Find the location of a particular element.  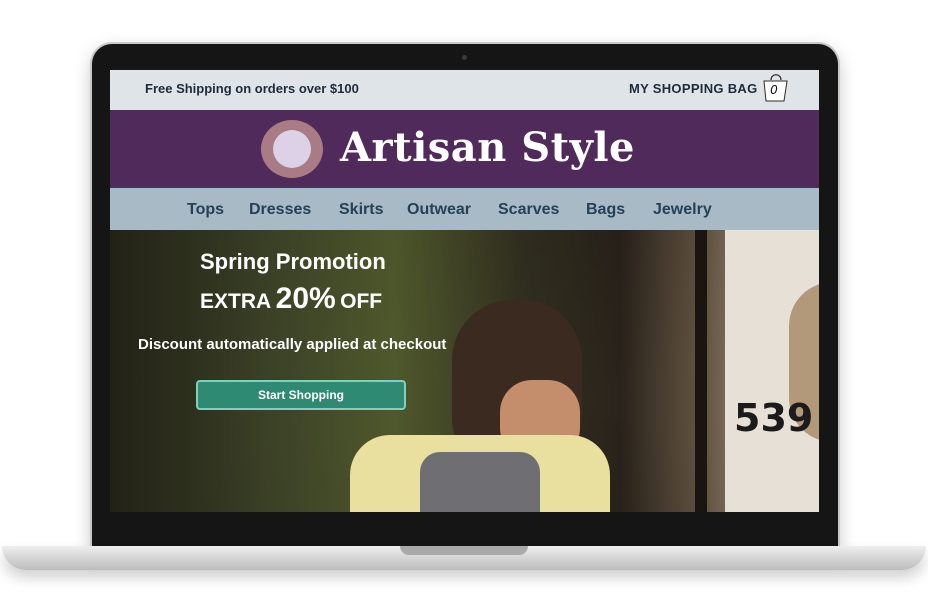

promo-offer: EXTRA 20% OFF is located at coordinates (291, 299).